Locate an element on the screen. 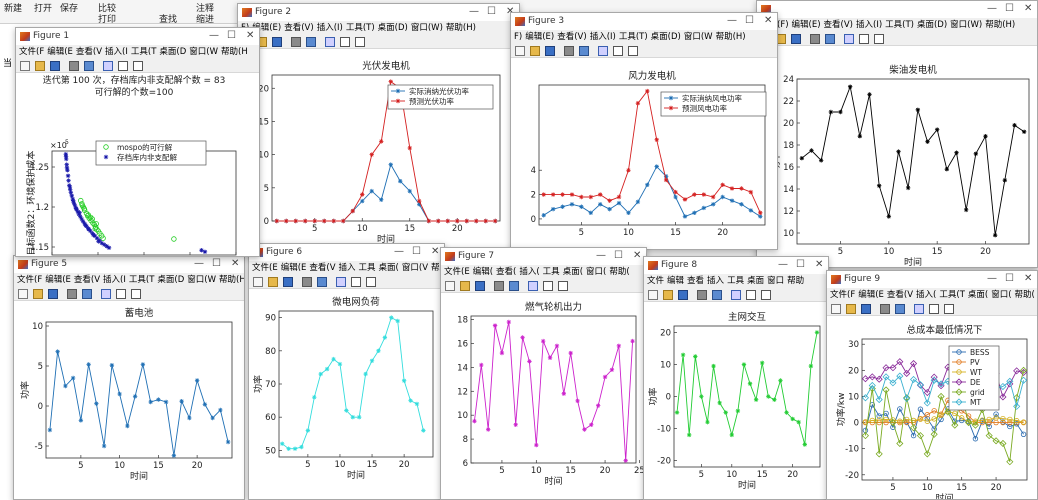 This screenshot has width=1038, height=500. title-bar: Figure 6 — ☐ ✕ is located at coordinates (346, 252).